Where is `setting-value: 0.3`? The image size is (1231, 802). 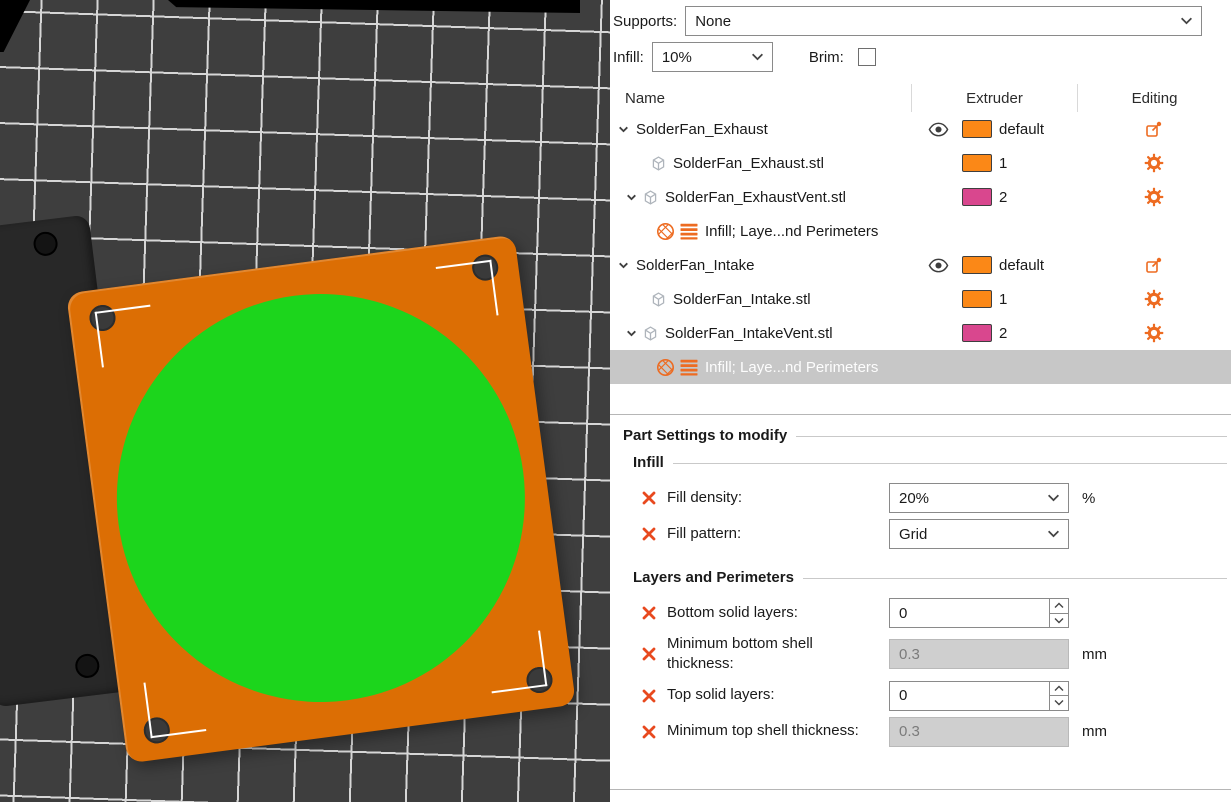 setting-value: 0.3 is located at coordinates (909, 731).